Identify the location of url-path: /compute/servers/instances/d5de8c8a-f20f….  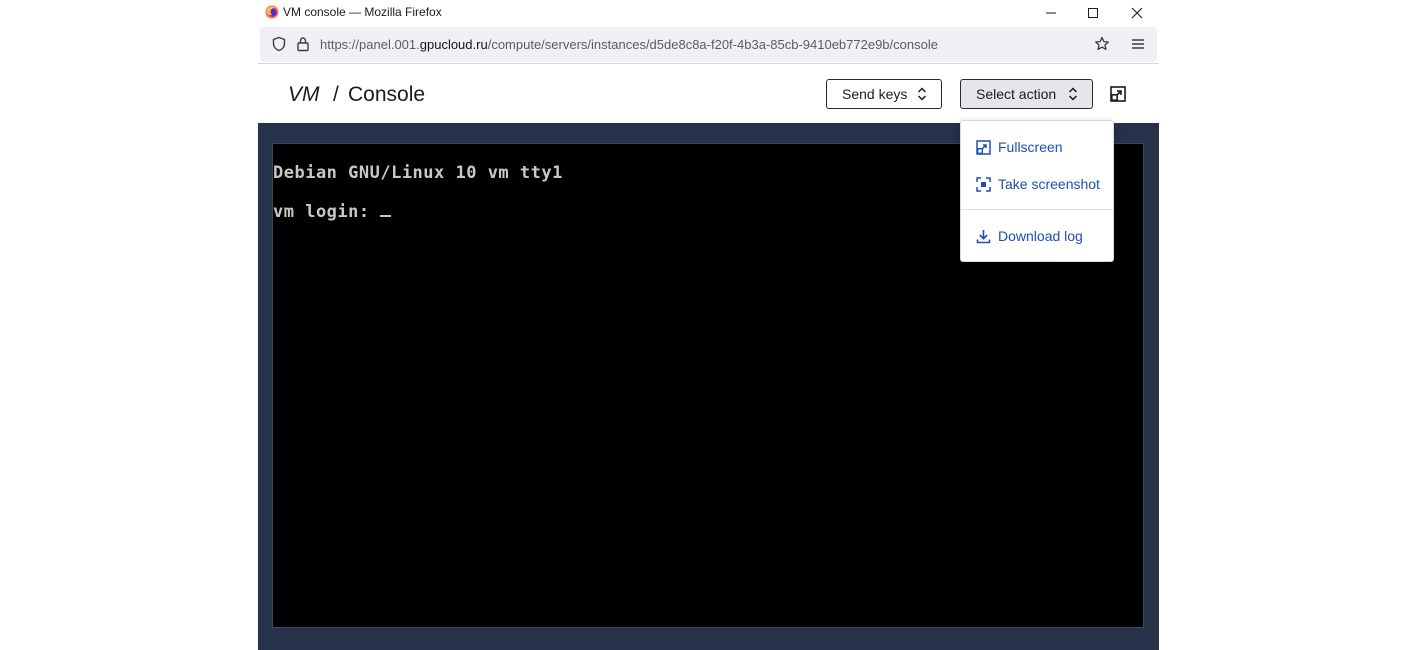
(712, 44).